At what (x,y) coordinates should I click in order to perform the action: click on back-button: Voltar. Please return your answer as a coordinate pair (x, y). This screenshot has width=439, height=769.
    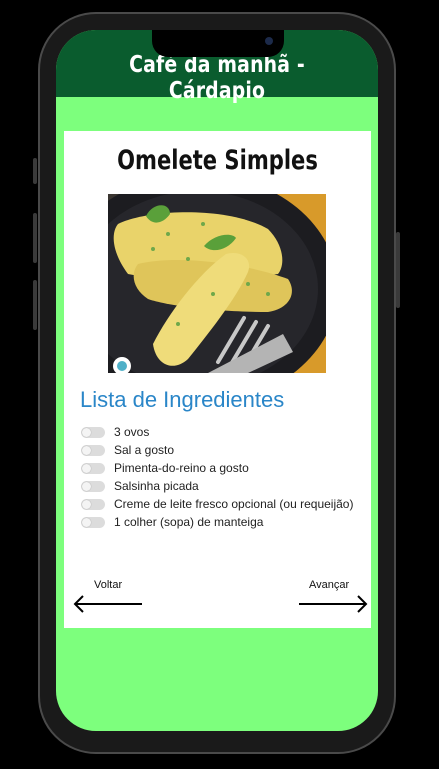
    Looking at the image, I should click on (108, 599).